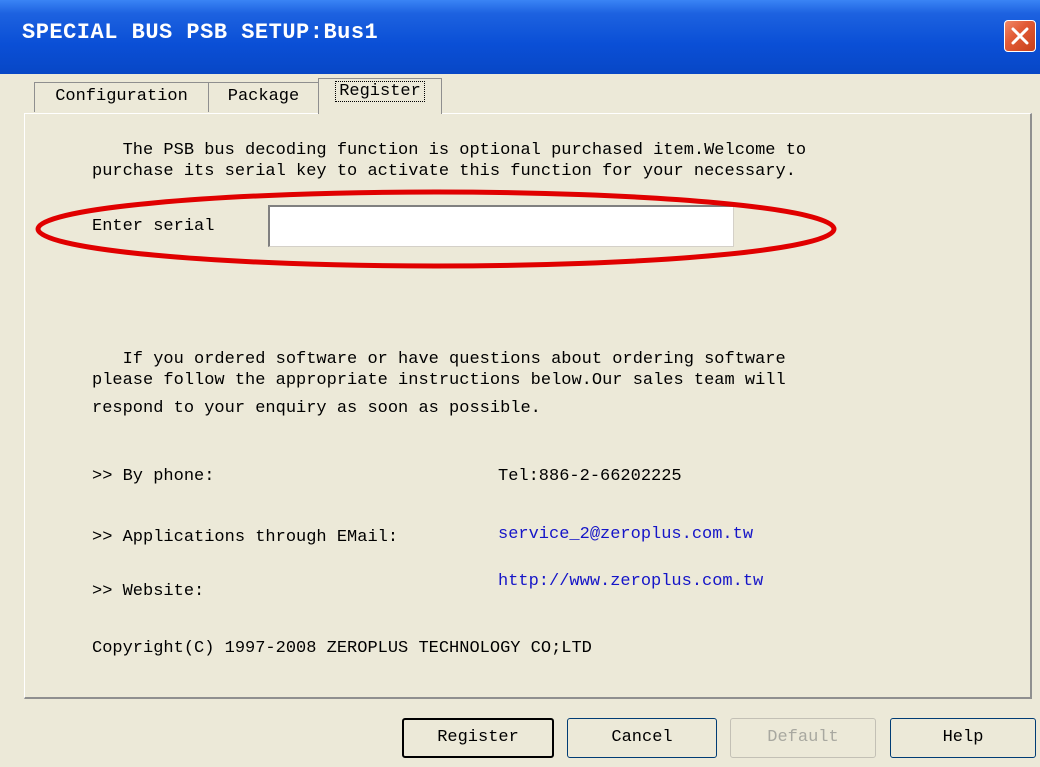  What do you see at coordinates (803, 738) in the screenshot?
I see `default-button: Default` at bounding box center [803, 738].